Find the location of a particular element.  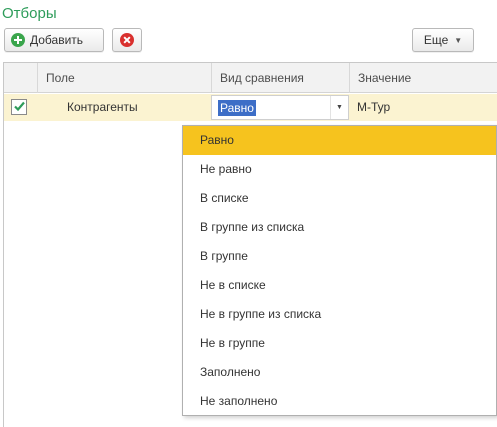

panel-title: Отборы is located at coordinates (29, 13).